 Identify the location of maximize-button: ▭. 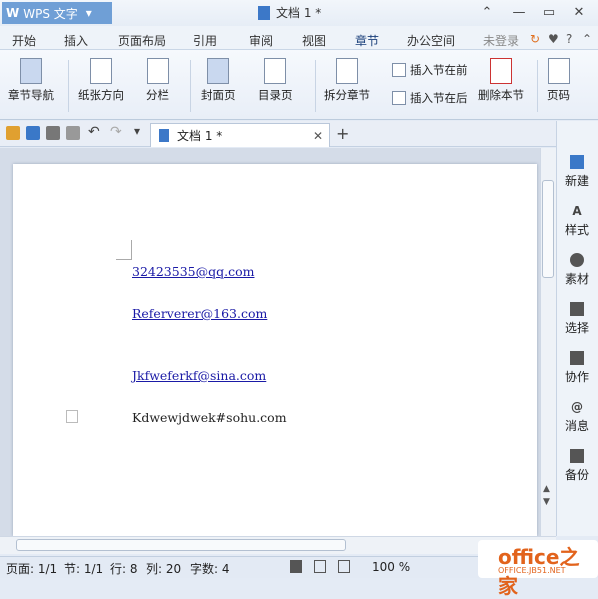
(549, 12).